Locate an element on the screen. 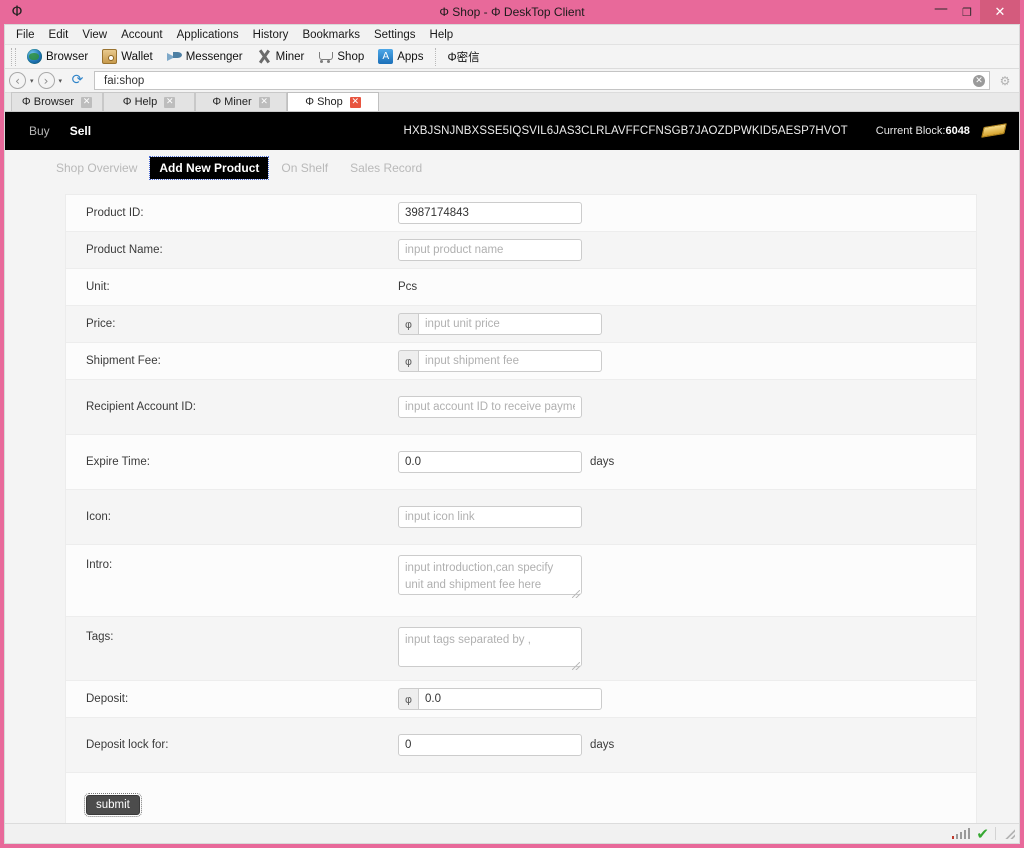 The image size is (1024, 848). label-unit: Unit: is located at coordinates (98, 287).